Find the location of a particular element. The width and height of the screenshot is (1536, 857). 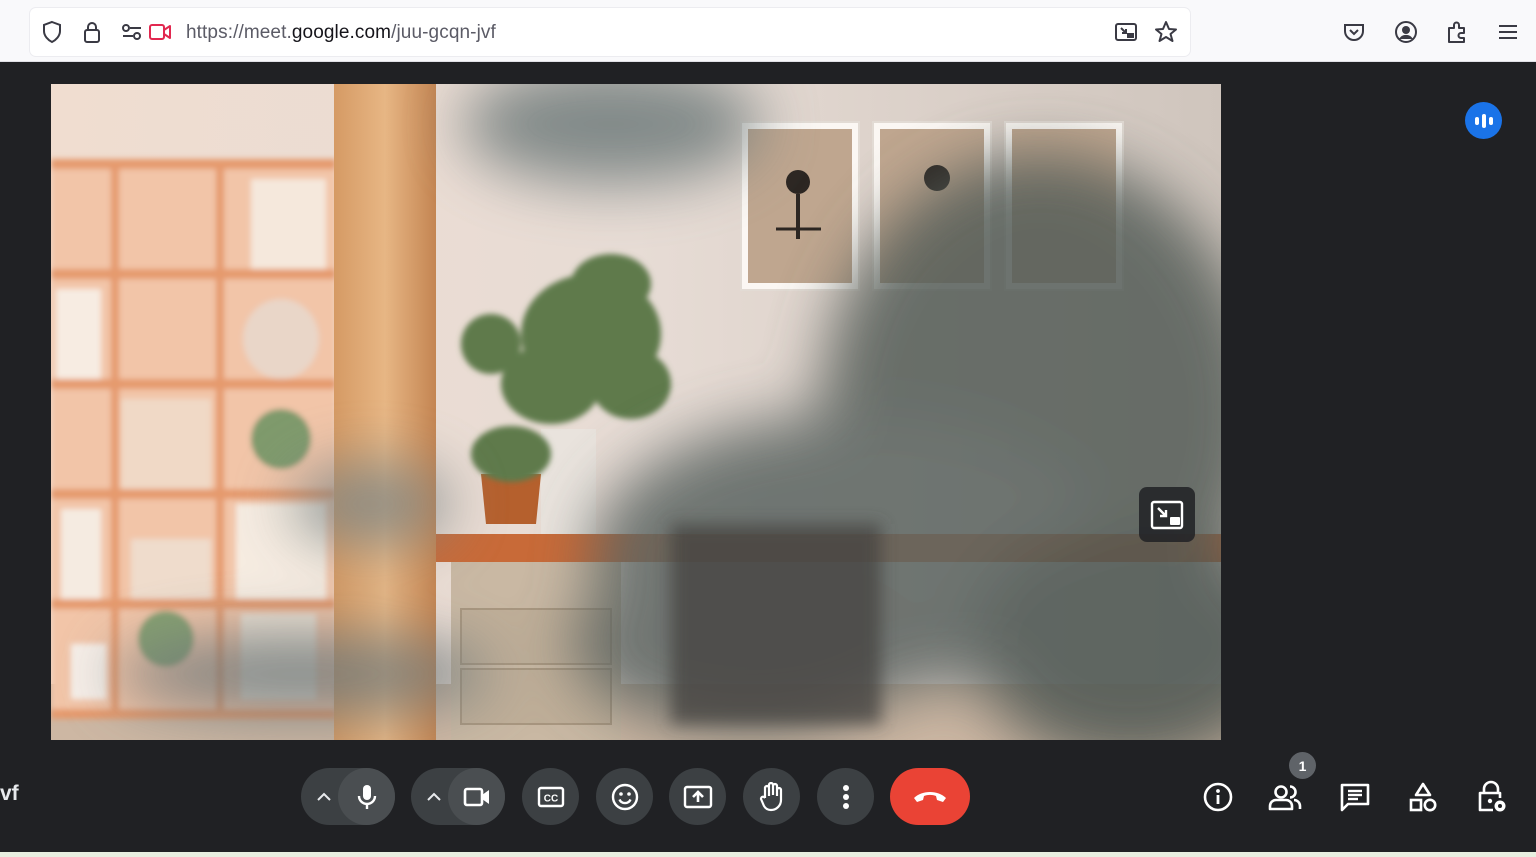

account-icon is located at coordinates (1406, 32).